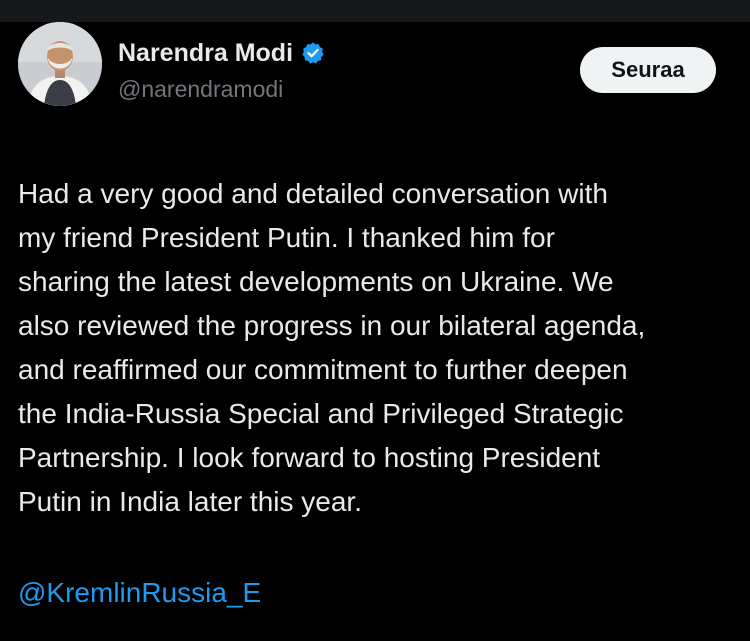 This screenshot has height=641, width=750. I want to click on follow-button: Seuraa, so click(648, 70).